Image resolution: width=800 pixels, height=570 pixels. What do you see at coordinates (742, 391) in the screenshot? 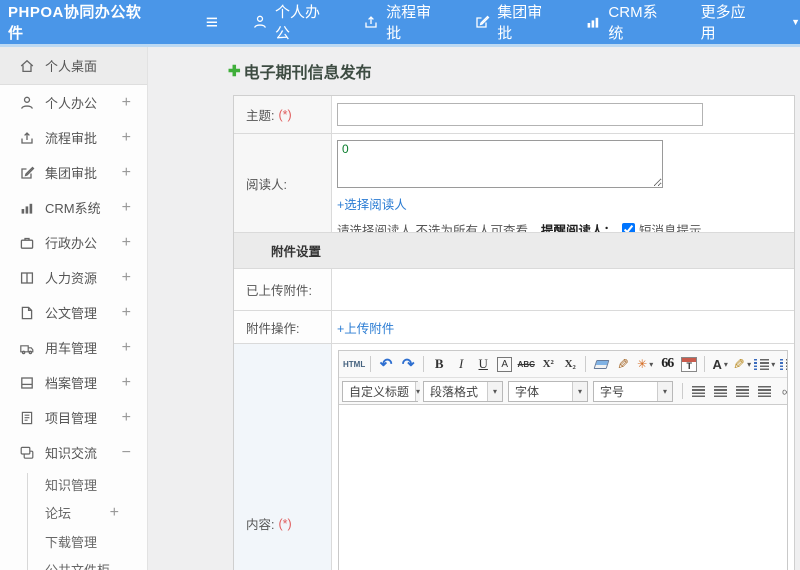
I see `editor-align-right-button` at bounding box center [742, 391].